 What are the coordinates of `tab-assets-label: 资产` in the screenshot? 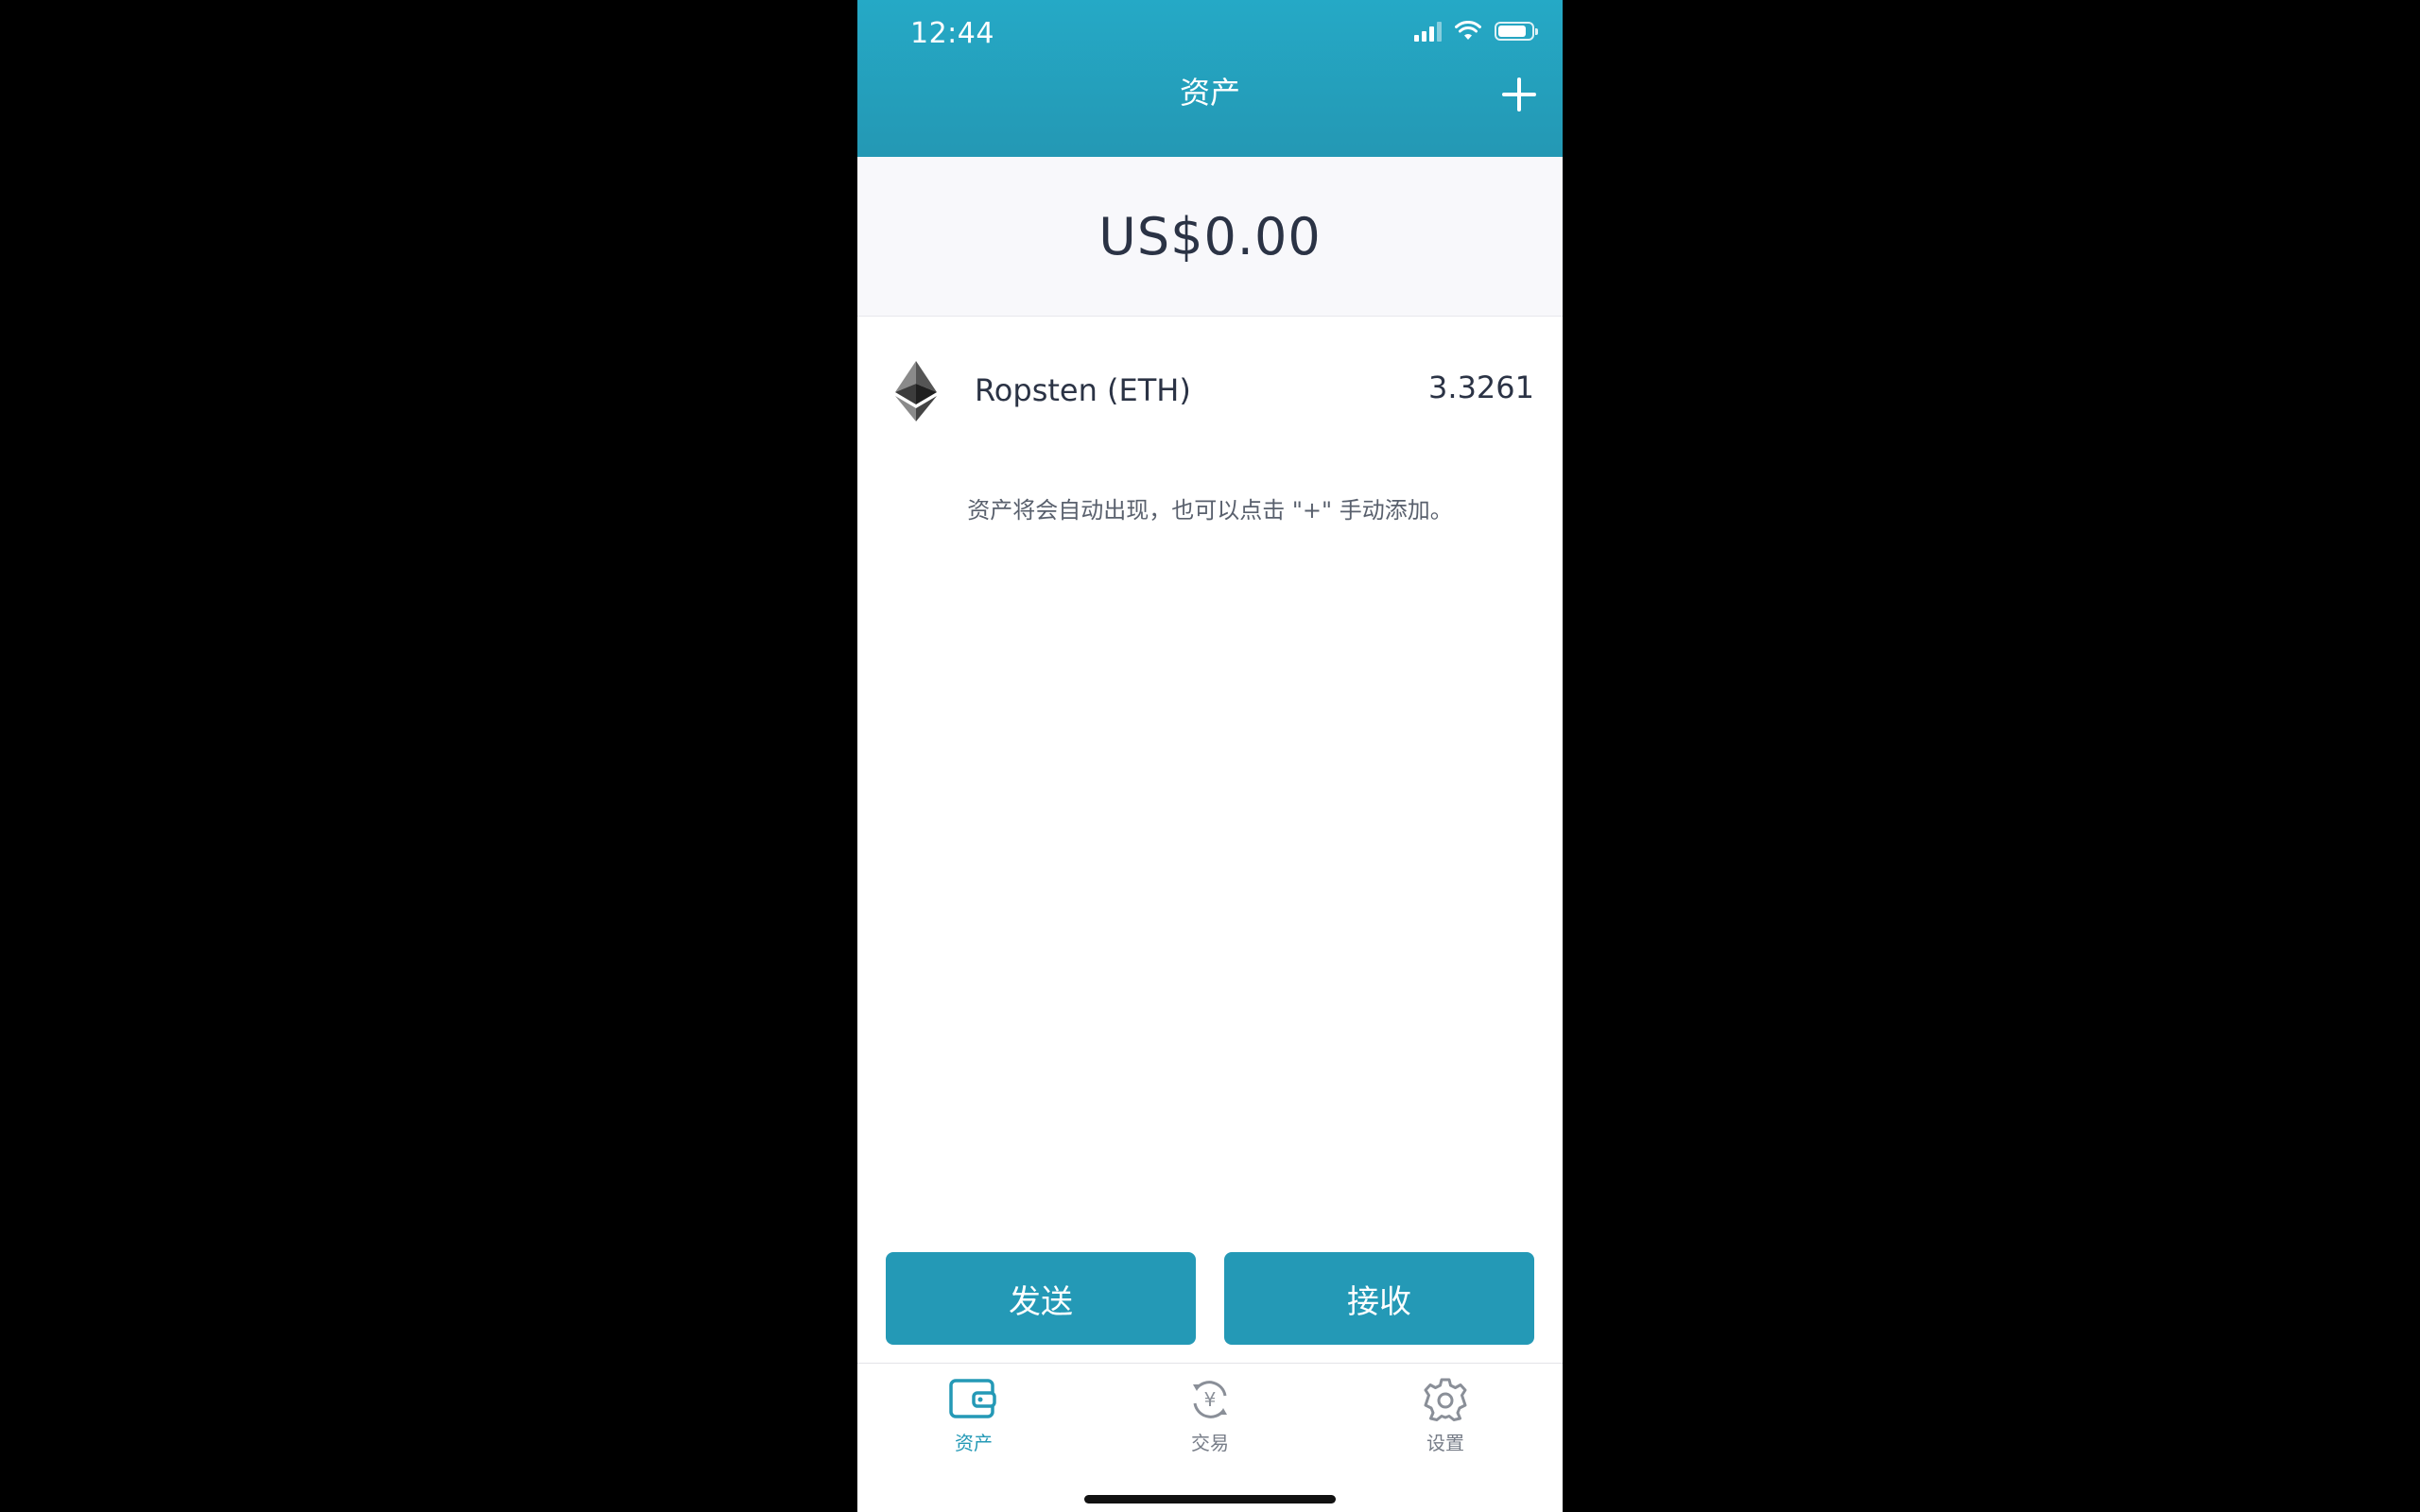 It's located at (974, 1443).